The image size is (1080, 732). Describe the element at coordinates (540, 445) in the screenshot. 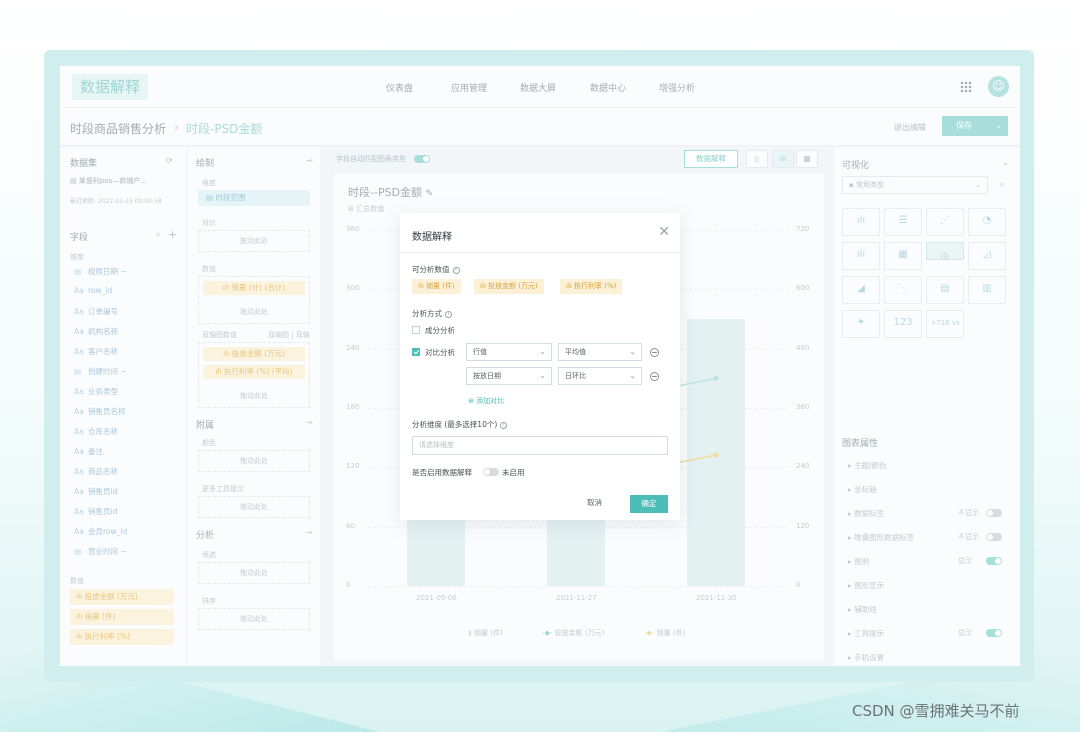

I see `dimension-select-input: 请选择维度` at that location.